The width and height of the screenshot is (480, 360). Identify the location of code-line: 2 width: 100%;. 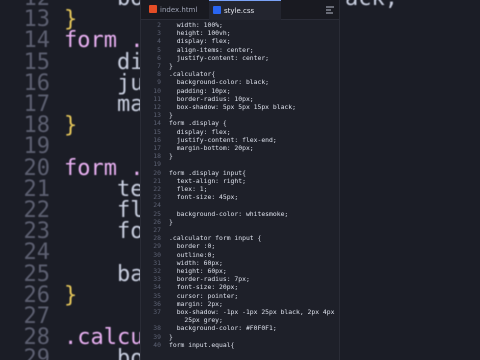
(240, 25).